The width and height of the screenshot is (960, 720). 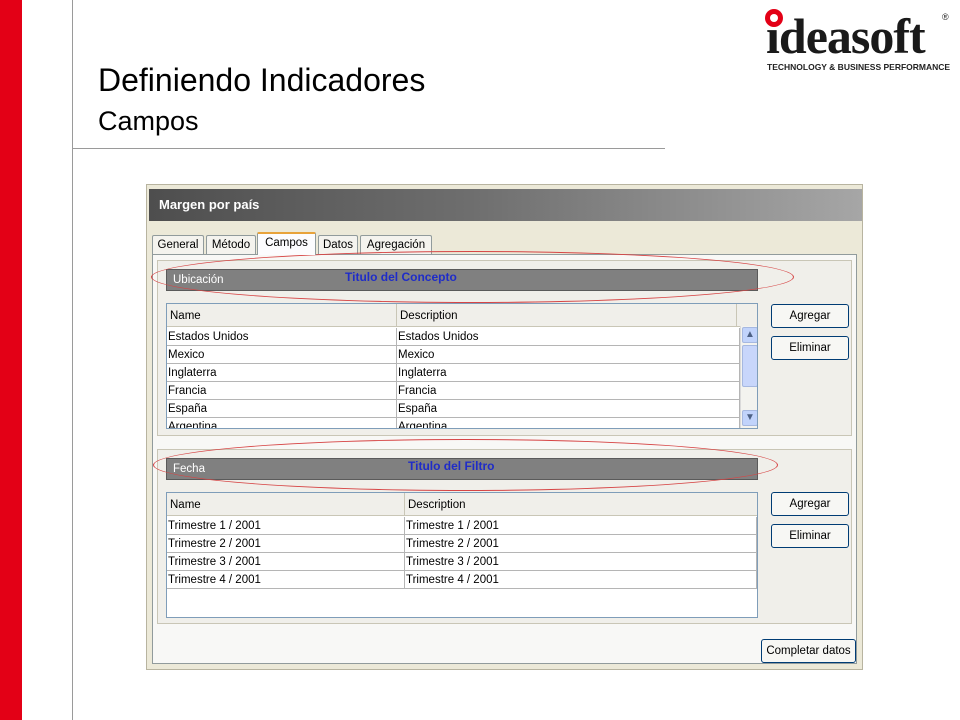 I want to click on scroll-up-icon: ▲, so click(x=749, y=335).